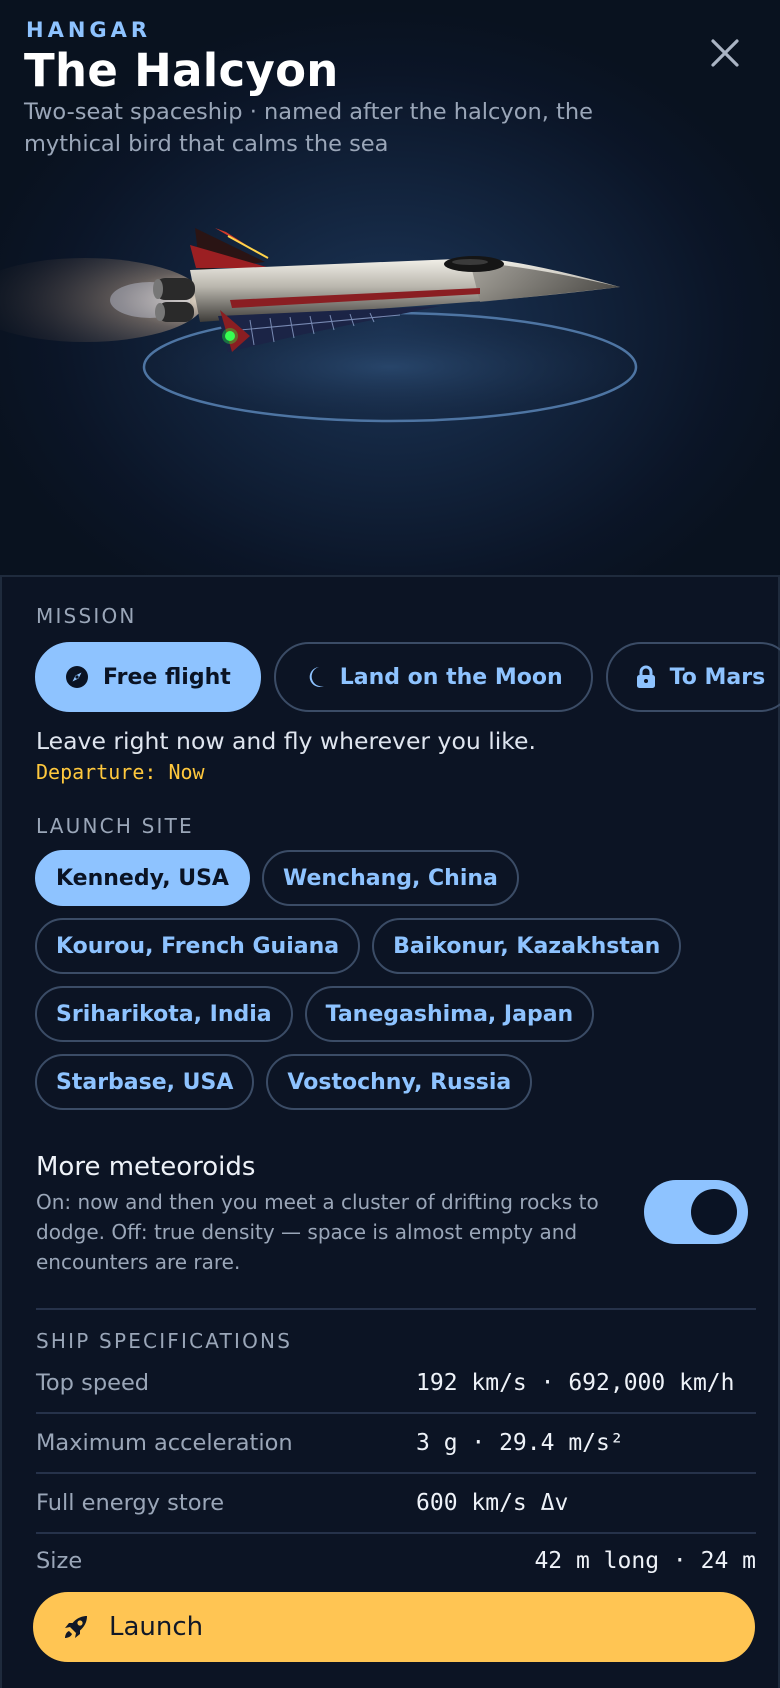 This screenshot has height=1688, width=780. I want to click on spec-value: 3 g · 29.4 m/s², so click(520, 1443).